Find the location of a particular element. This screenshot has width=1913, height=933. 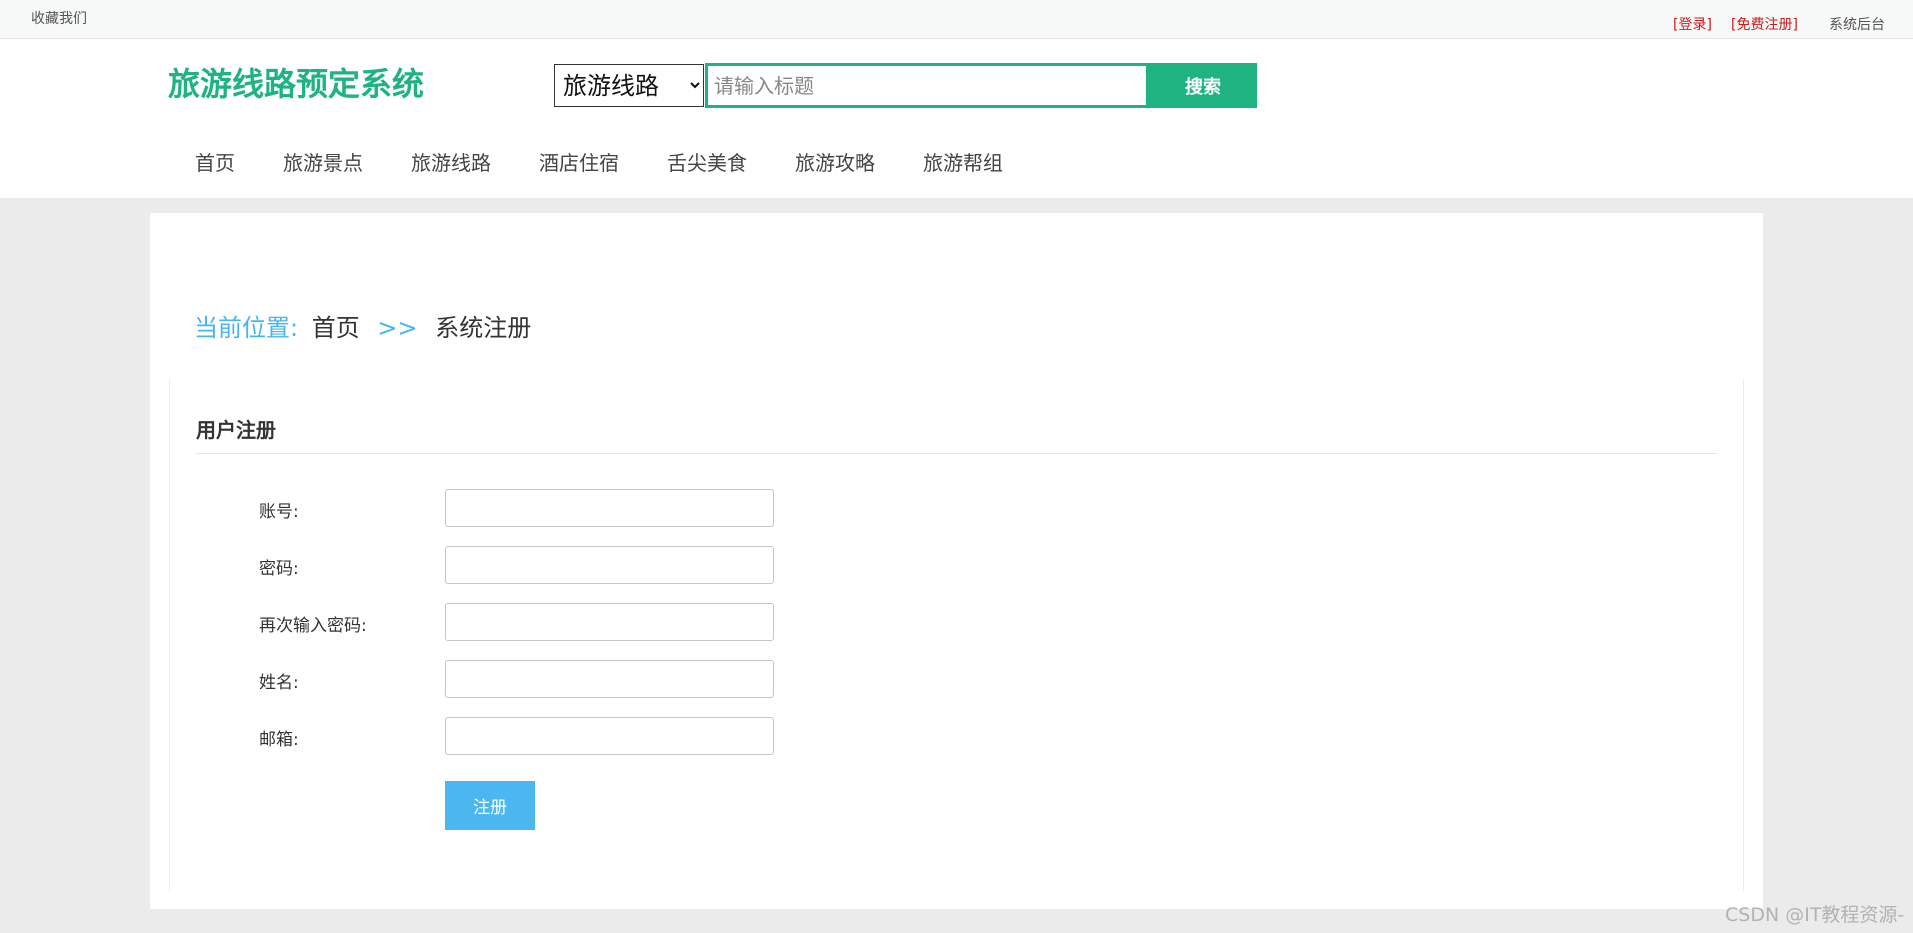

breadcrumb: 当前位置: 首页 >> 系统注册 is located at coordinates (362, 325).